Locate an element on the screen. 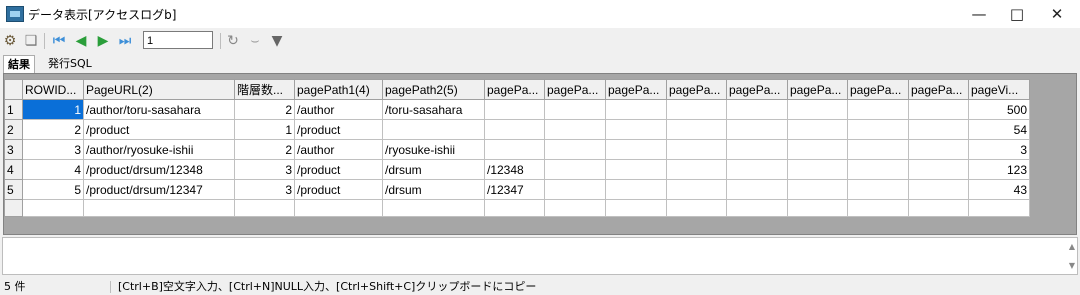 Image resolution: width=1080 pixels, height=295 pixels. grid-cell: /author/ryosuke-ishii is located at coordinates (159, 149).